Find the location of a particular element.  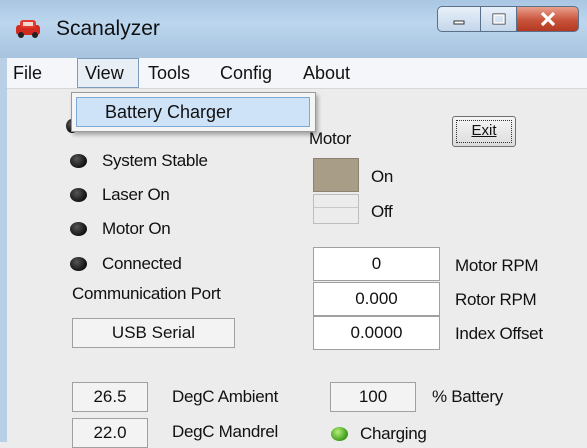

close-icon is located at coordinates (547, 19).